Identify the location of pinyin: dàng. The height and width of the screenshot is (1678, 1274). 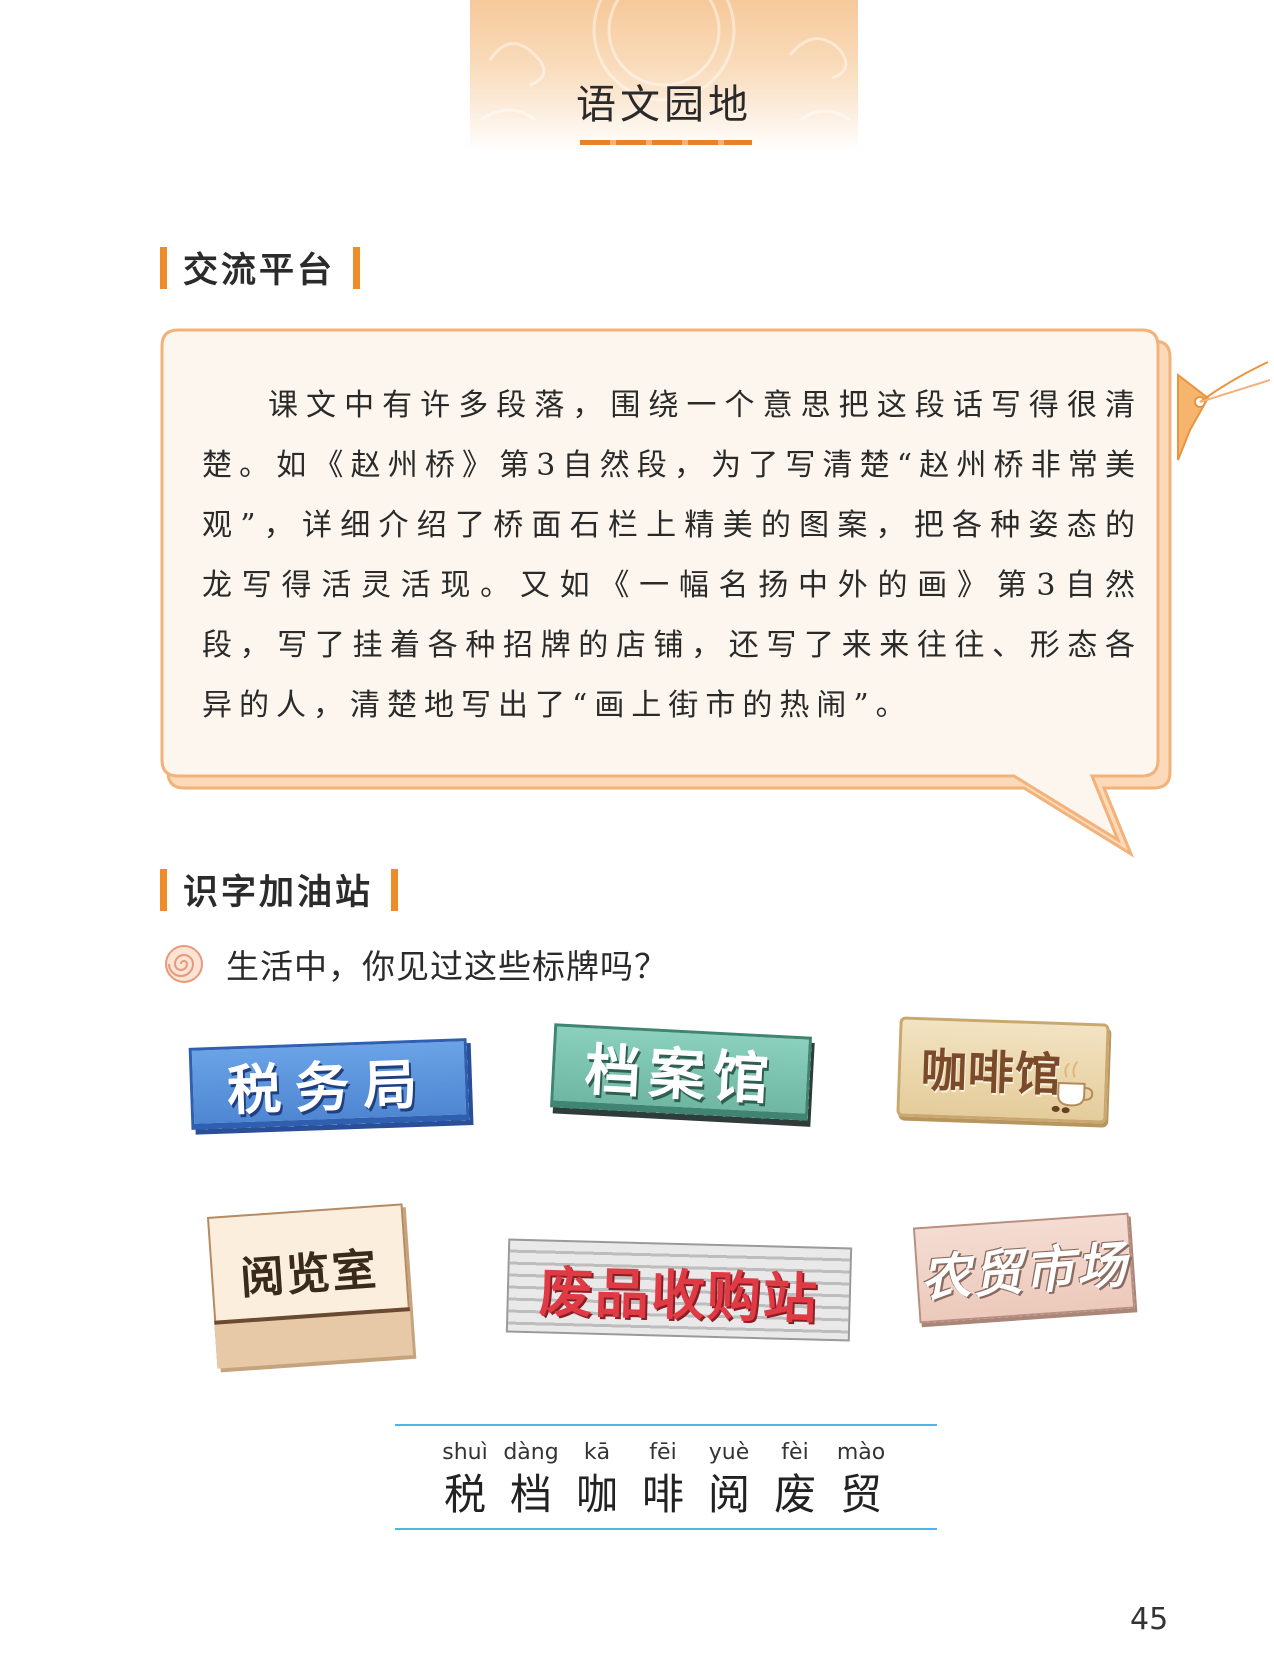
(531, 1452).